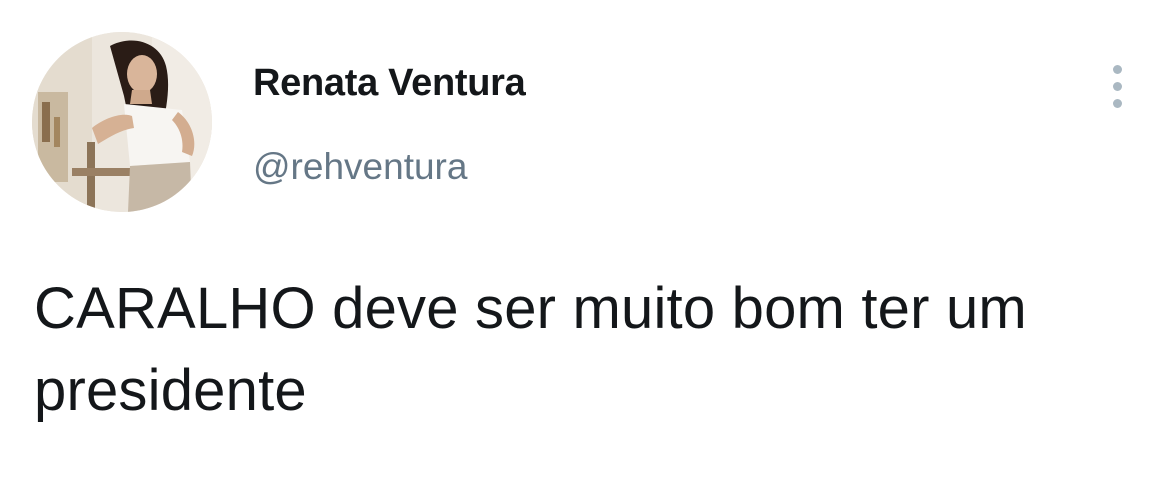  I want to click on profile-photo-icon, so click(122, 122).